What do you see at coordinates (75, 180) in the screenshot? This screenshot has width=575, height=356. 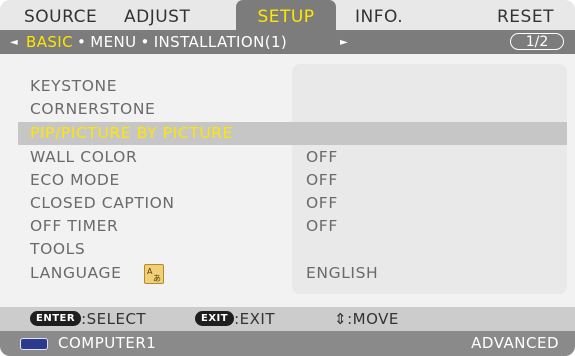 I see `menu-item-label: ECO MODE` at bounding box center [75, 180].